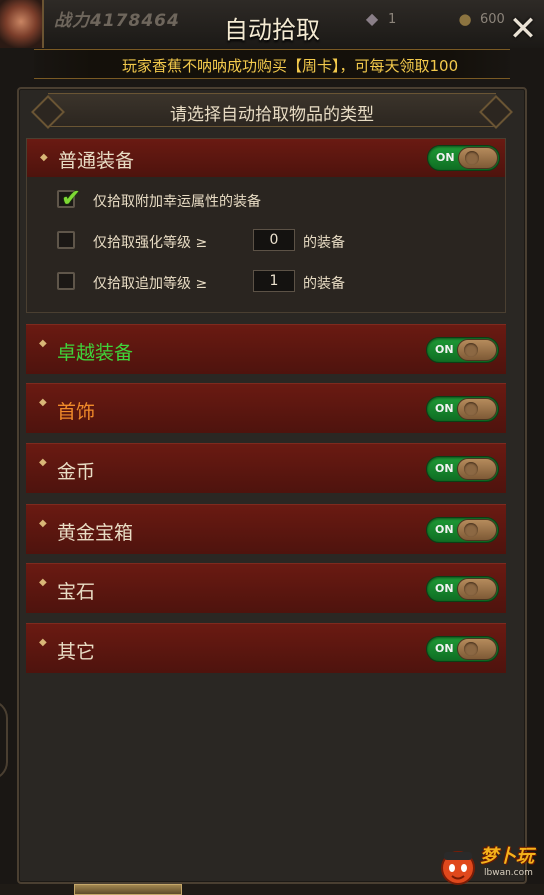 This screenshot has height=895, width=544. I want to click on watermark-logo-text: 梦卜玩, so click(507, 856).